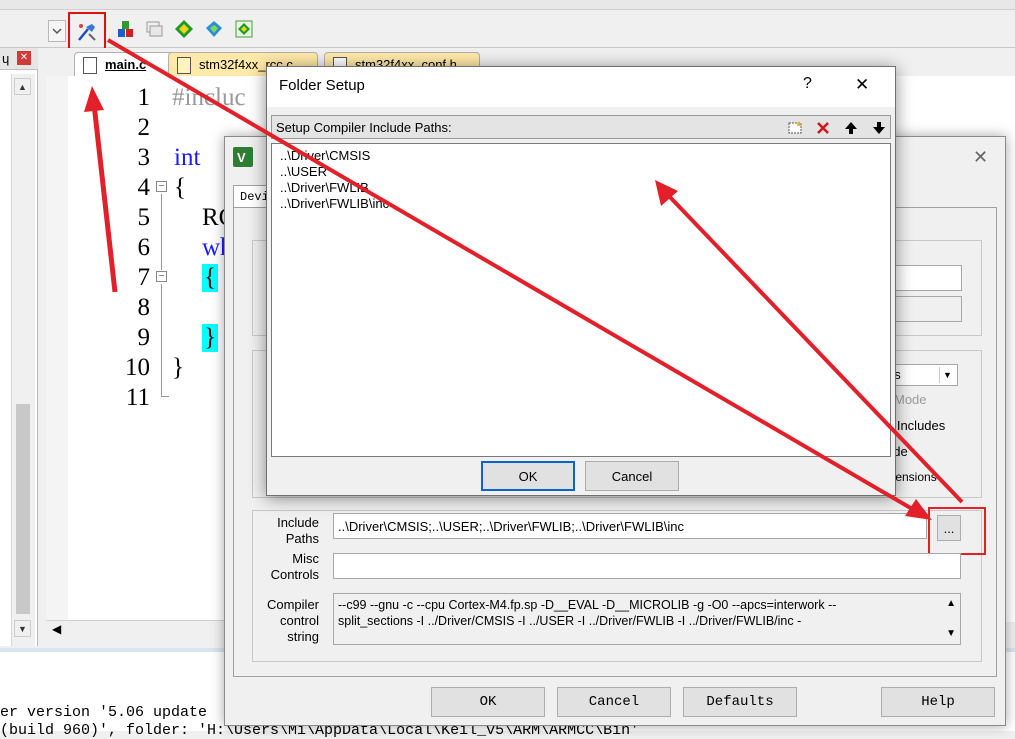 The image size is (1015, 739). What do you see at coordinates (910, 399) in the screenshot?
I see `thumb-mode-label: Mode` at bounding box center [910, 399].